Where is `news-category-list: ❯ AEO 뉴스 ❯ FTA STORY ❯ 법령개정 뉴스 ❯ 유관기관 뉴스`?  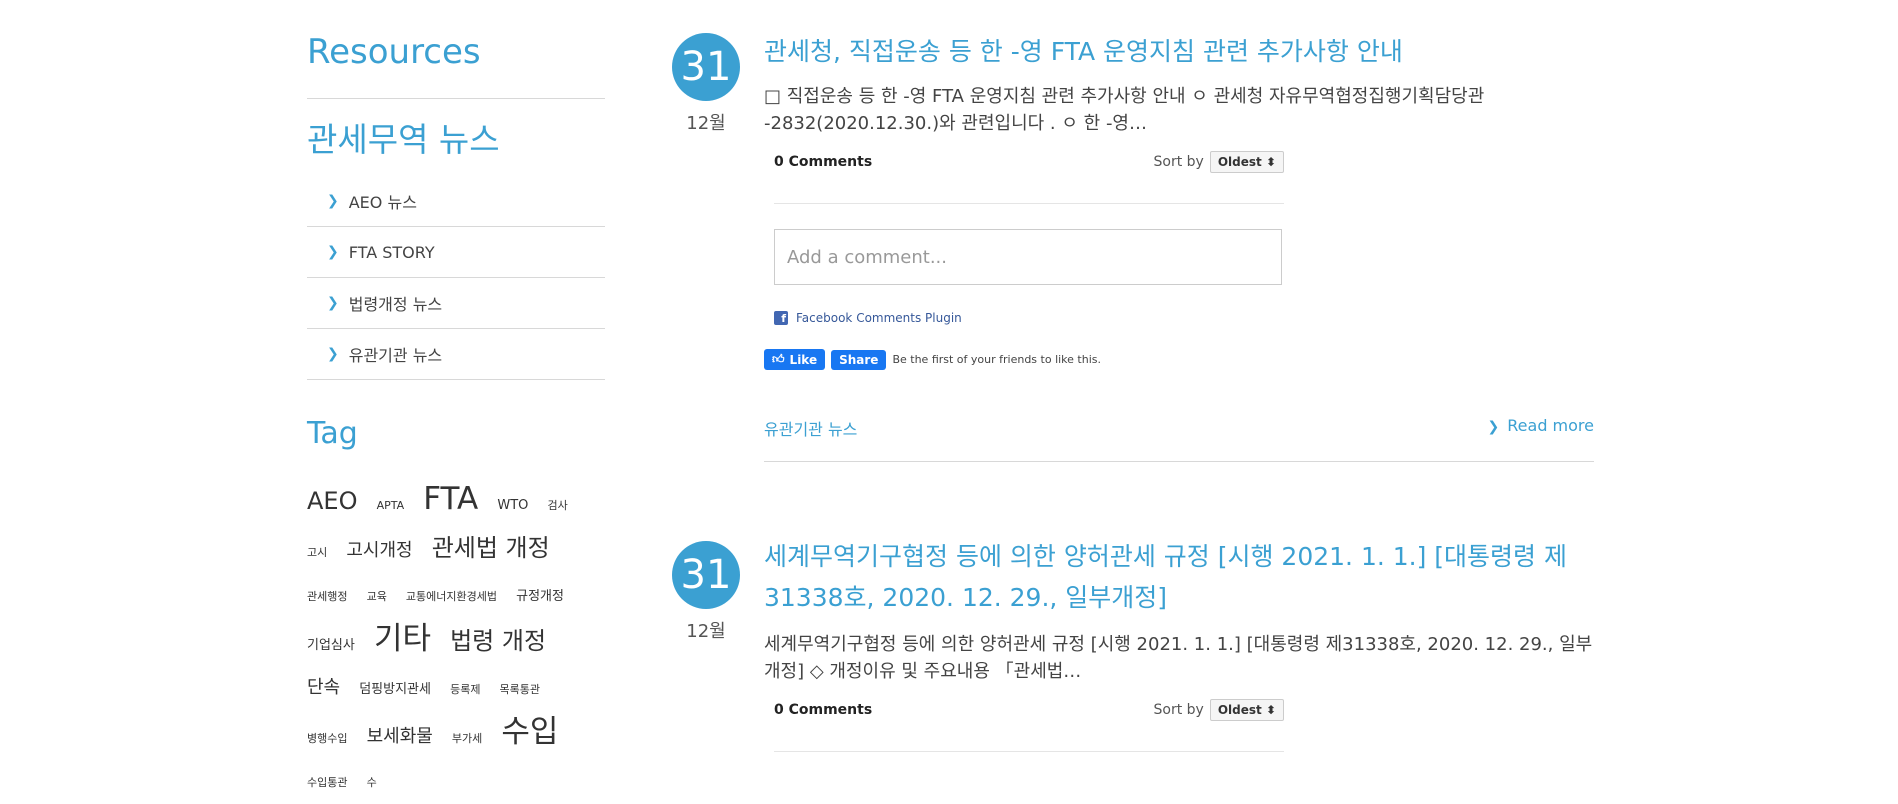 news-category-list: ❯ AEO 뉴스 ❯ FTA STORY ❯ 법령개정 뉴스 ❯ 유관기관 뉴스 is located at coordinates (456, 278).